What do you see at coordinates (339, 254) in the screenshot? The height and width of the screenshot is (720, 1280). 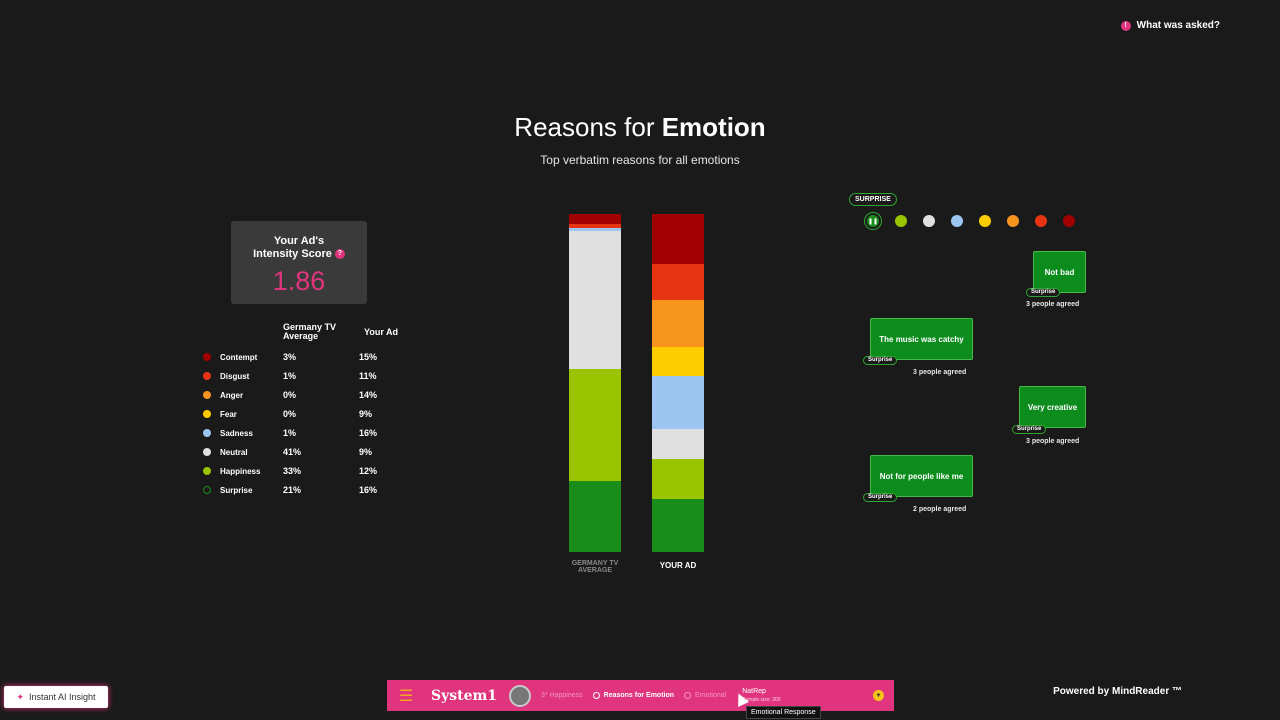 I see `help-icon: ?` at bounding box center [339, 254].